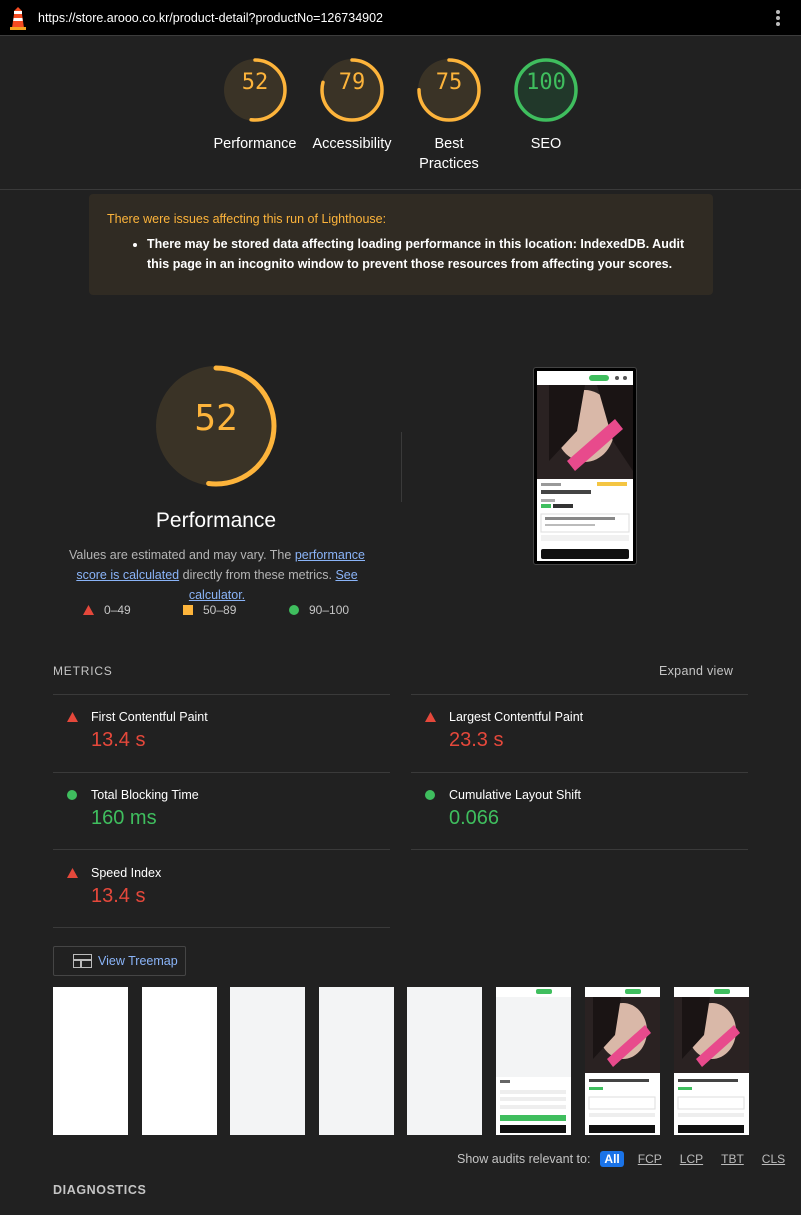  What do you see at coordinates (696, 671) in the screenshot?
I see `expand-view-toggle: Expand view` at bounding box center [696, 671].